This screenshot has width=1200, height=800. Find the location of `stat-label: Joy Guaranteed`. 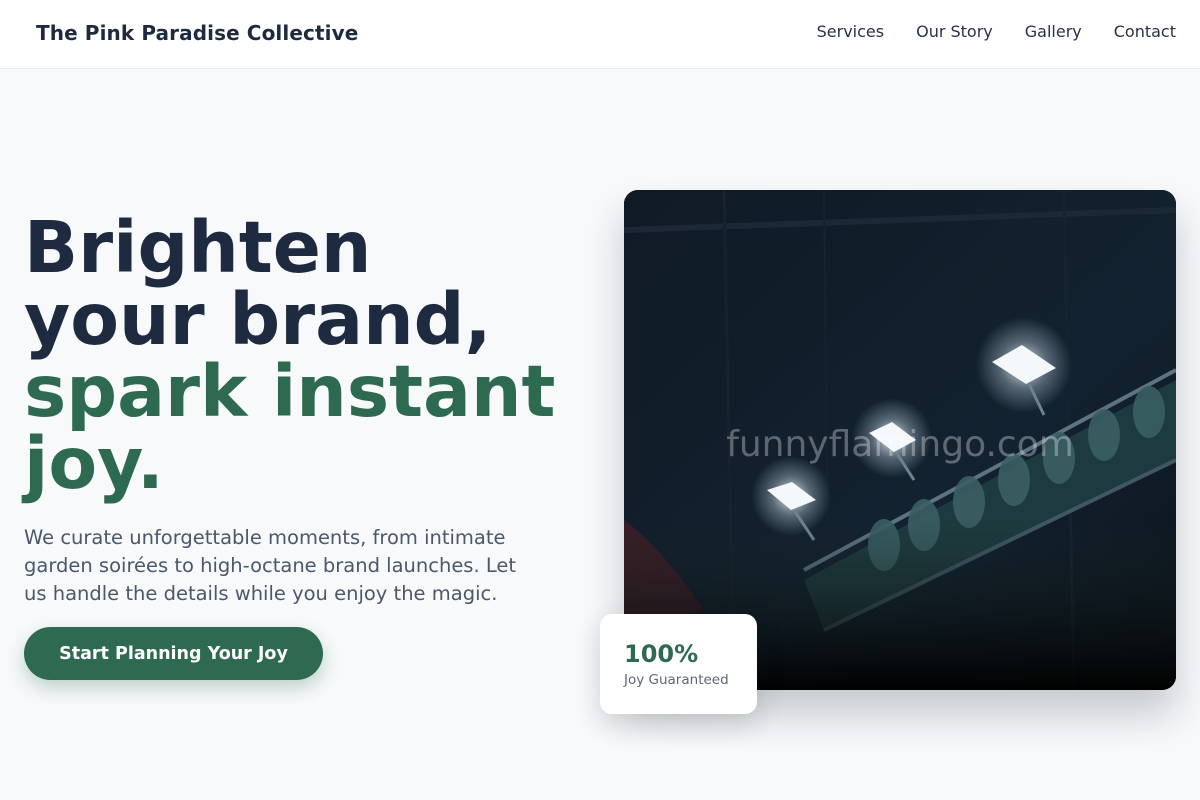

stat-label: Joy Guaranteed is located at coordinates (676, 680).